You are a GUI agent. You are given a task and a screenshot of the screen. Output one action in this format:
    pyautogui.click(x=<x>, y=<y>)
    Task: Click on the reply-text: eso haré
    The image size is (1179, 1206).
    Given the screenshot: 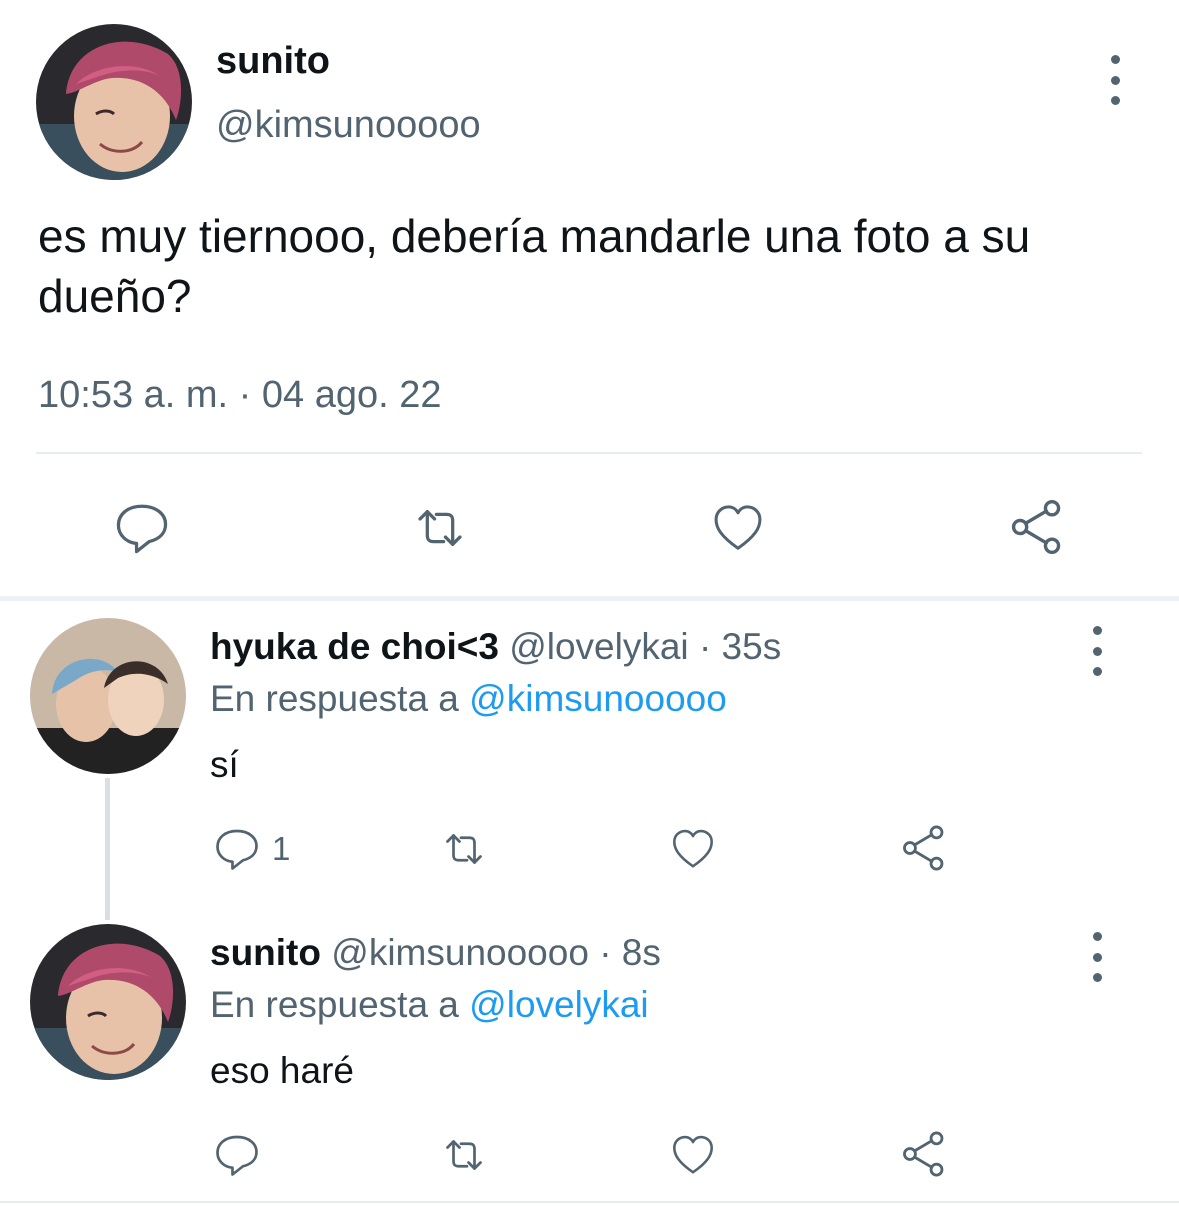 What is the action you would take?
    pyautogui.click(x=282, y=1070)
    